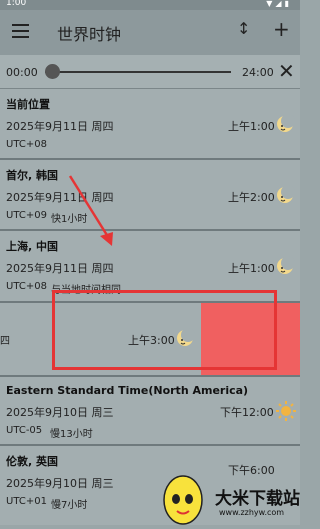  I want to click on rice-mascot-logo, so click(183, 500).